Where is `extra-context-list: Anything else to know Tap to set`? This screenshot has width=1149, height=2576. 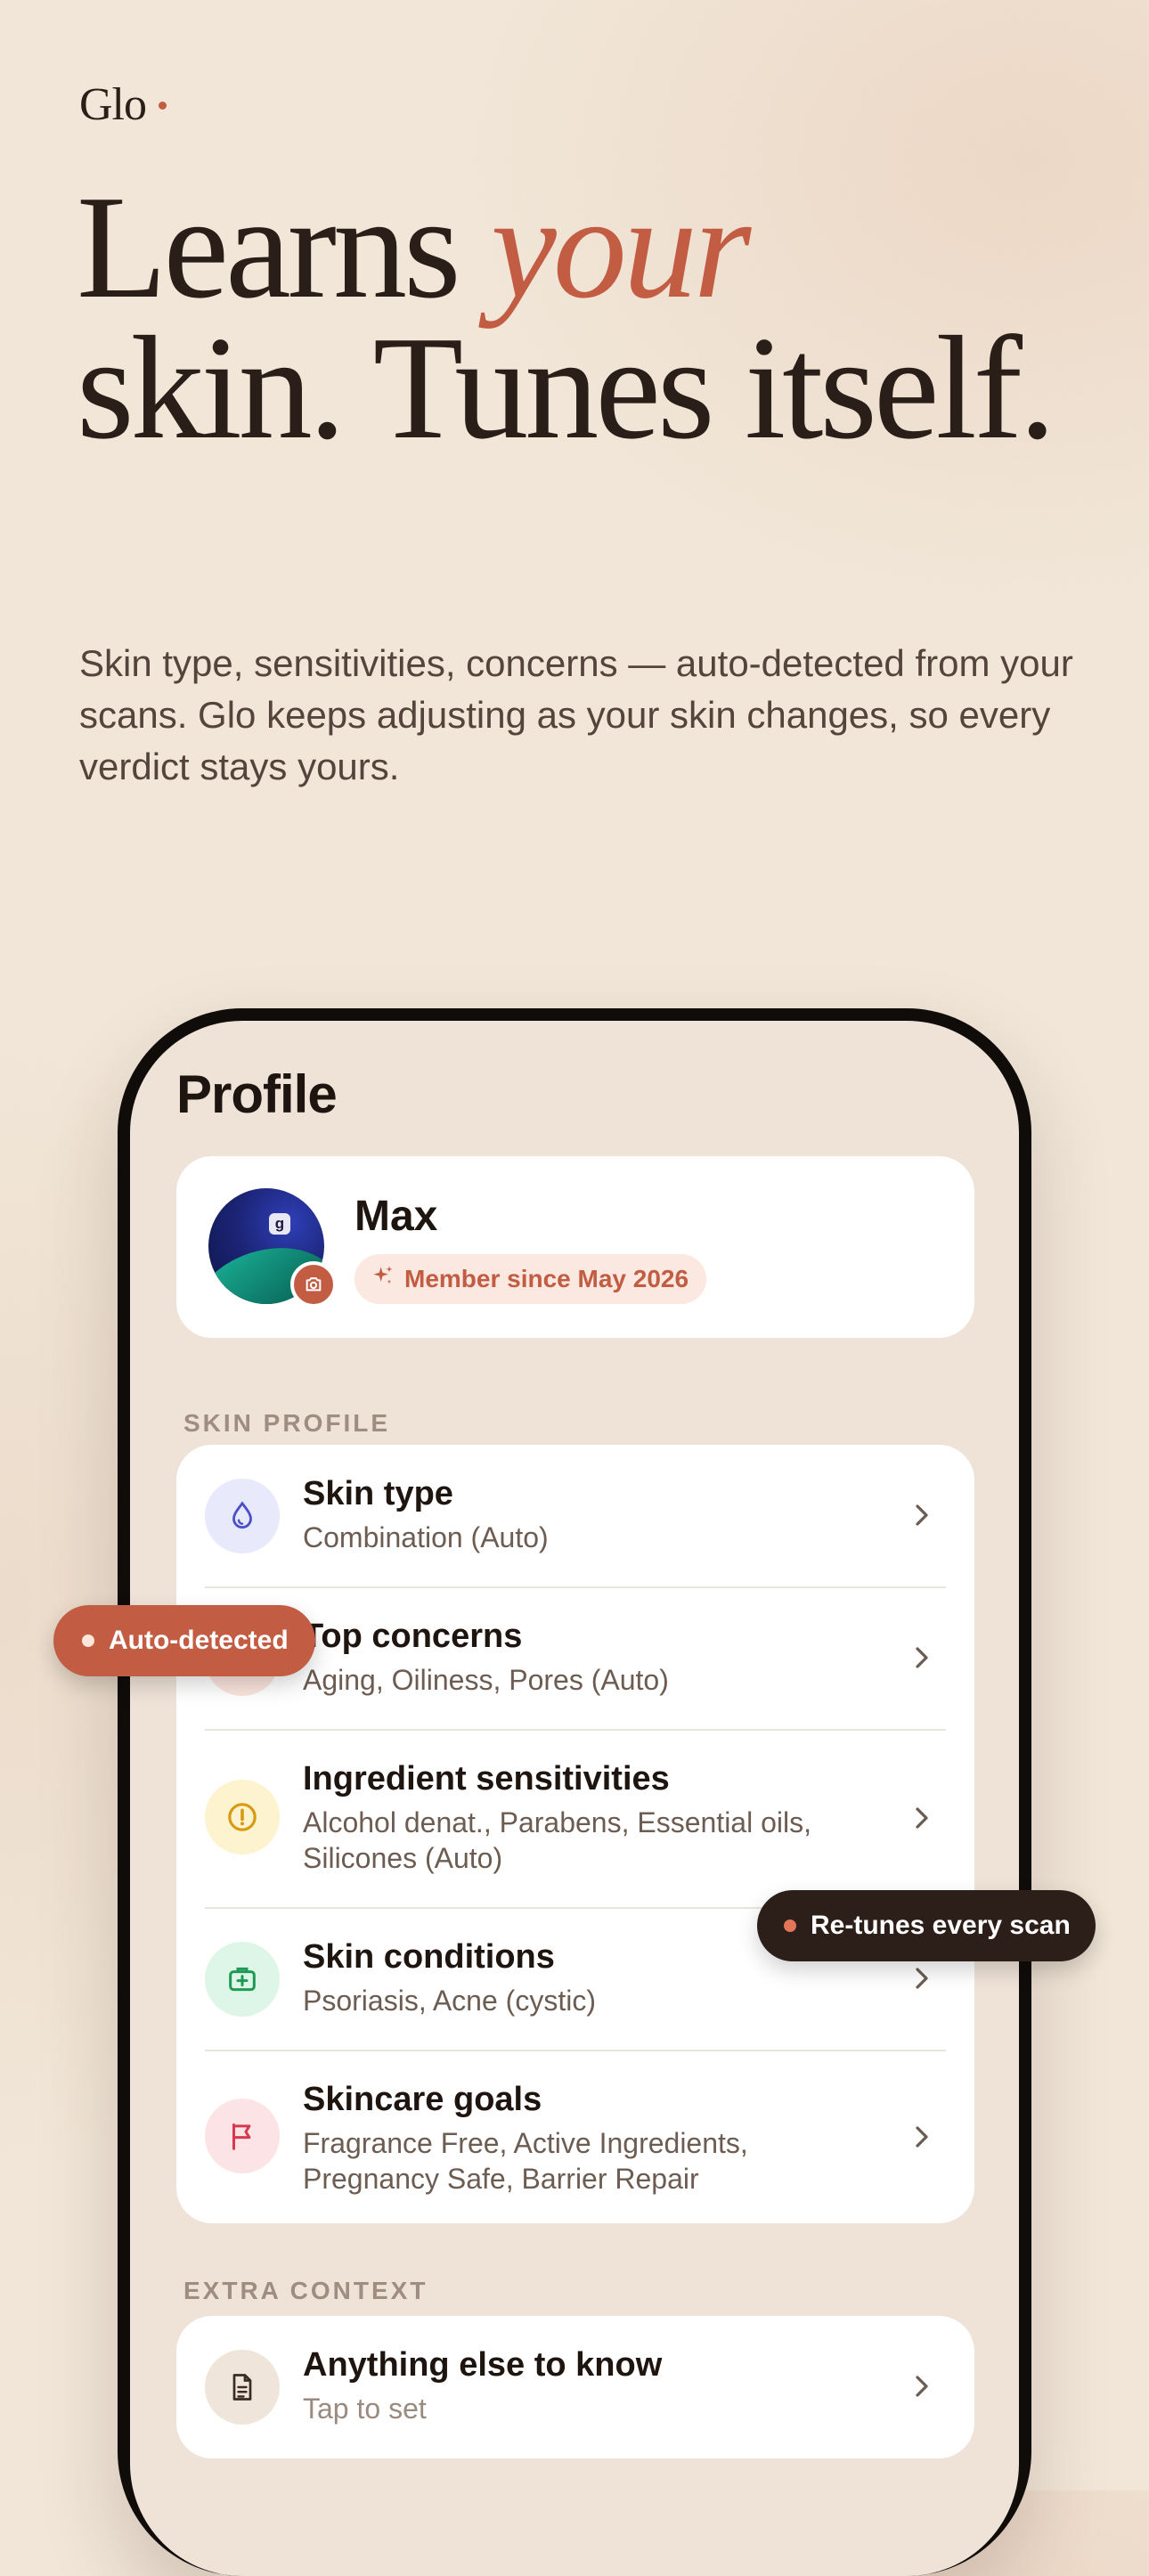
extra-context-list: Anything else to know Tap to set is located at coordinates (575, 2387).